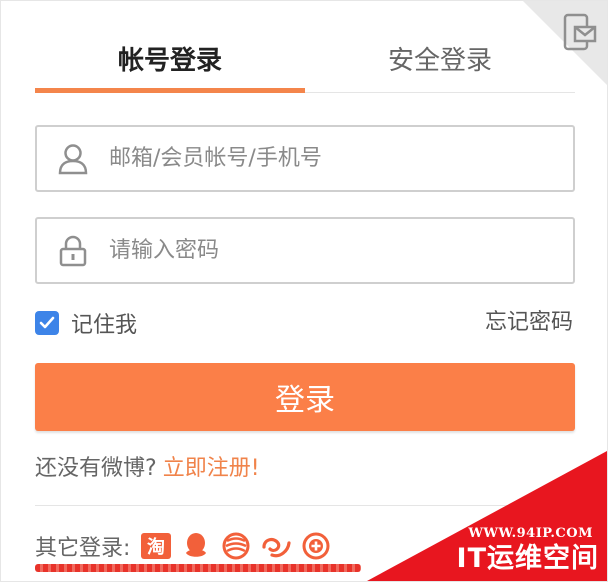 This screenshot has width=608, height=582. I want to click on china-mobile-icon, so click(236, 546).